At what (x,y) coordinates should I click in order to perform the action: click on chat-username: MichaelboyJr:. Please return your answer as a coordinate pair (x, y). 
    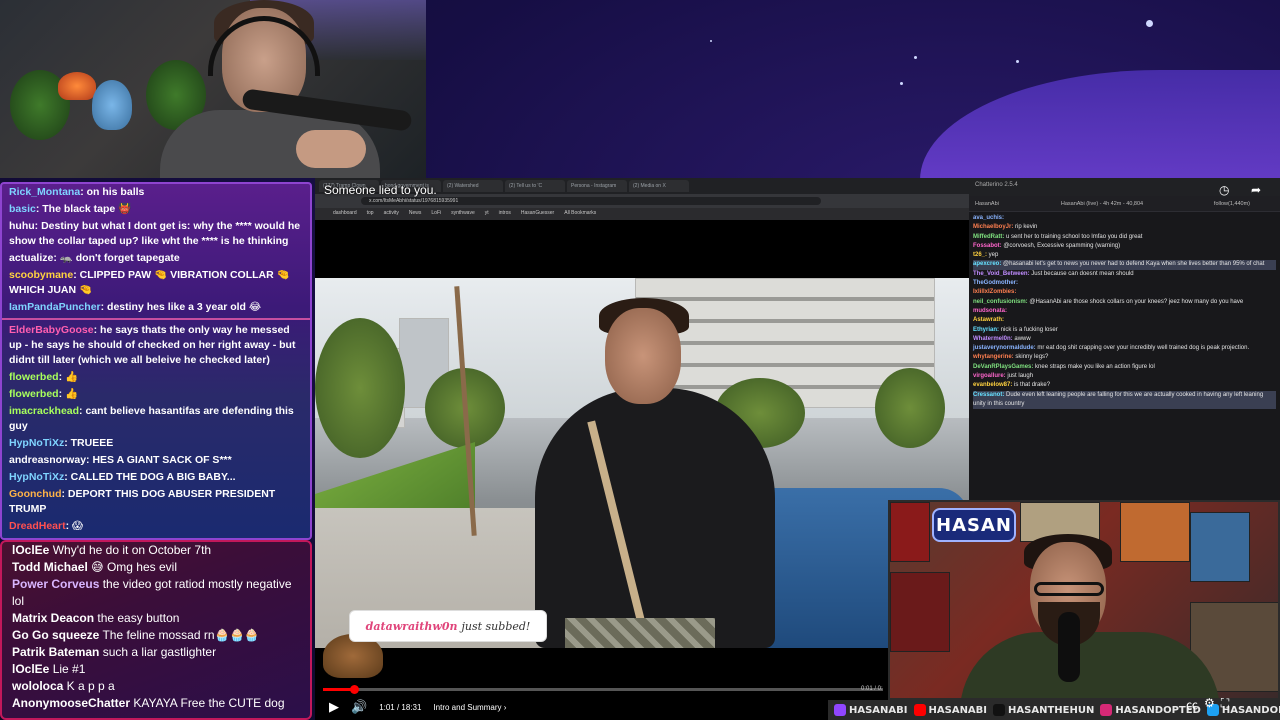
    Looking at the image, I should click on (993, 227).